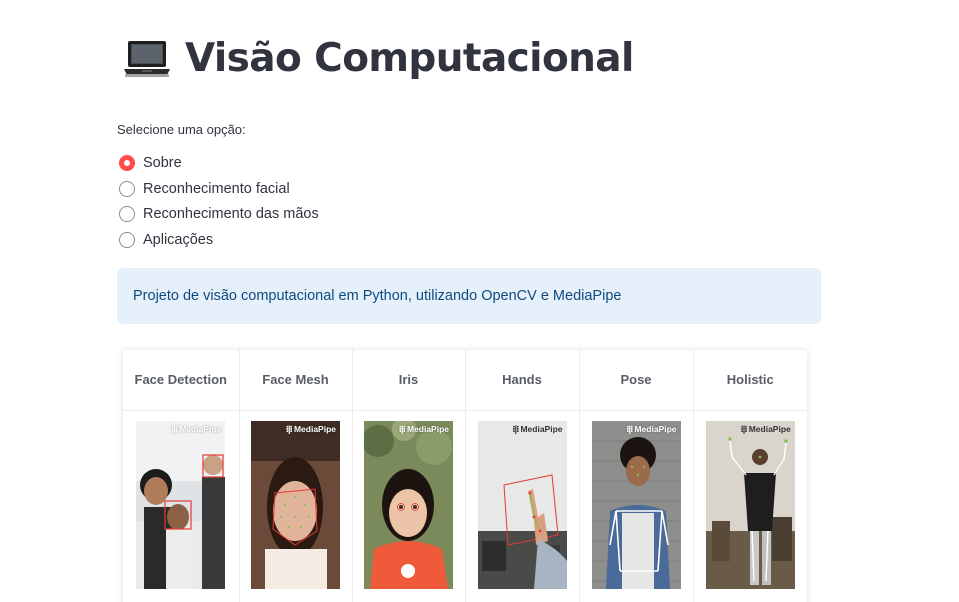 Image resolution: width=959 pixels, height=602 pixels. Describe the element at coordinates (296, 380) in the screenshot. I see `column-header-face-mesh: Face Mesh` at that location.